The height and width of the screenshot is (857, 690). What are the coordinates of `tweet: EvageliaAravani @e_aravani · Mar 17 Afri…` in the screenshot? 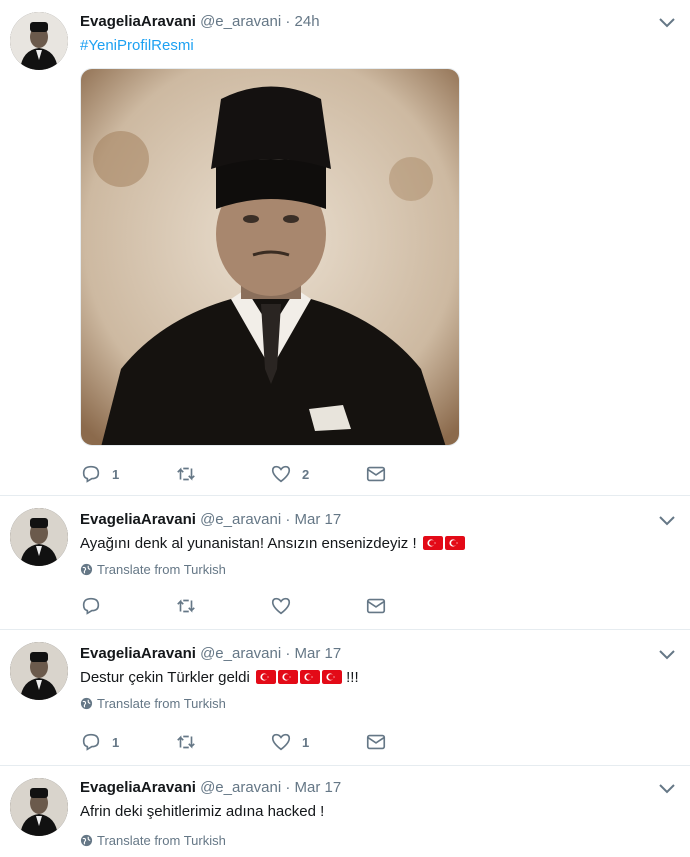 It's located at (345, 811).